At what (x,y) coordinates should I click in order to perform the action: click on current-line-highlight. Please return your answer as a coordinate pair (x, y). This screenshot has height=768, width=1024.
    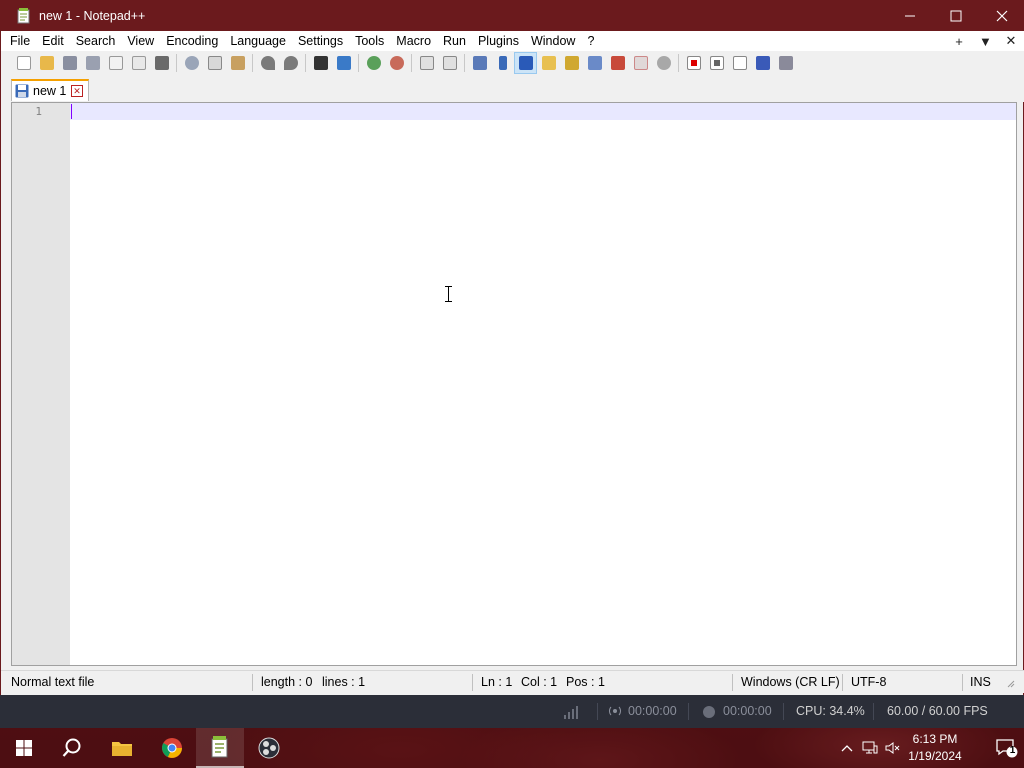
    Looking at the image, I should click on (543, 111).